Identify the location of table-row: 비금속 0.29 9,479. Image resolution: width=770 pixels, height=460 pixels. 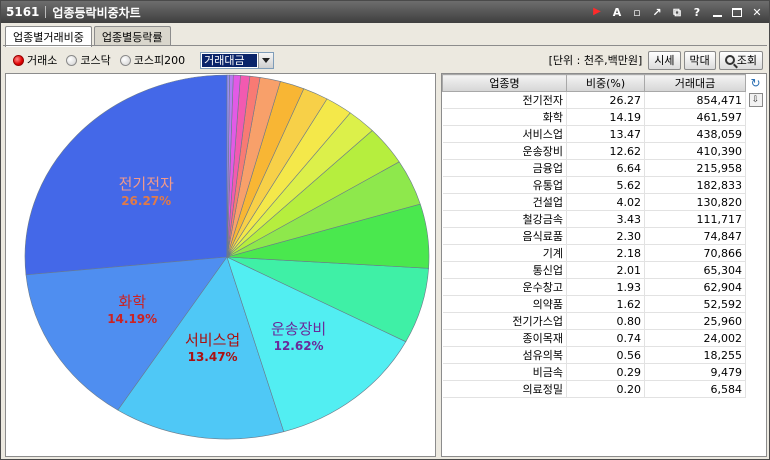
(594, 372).